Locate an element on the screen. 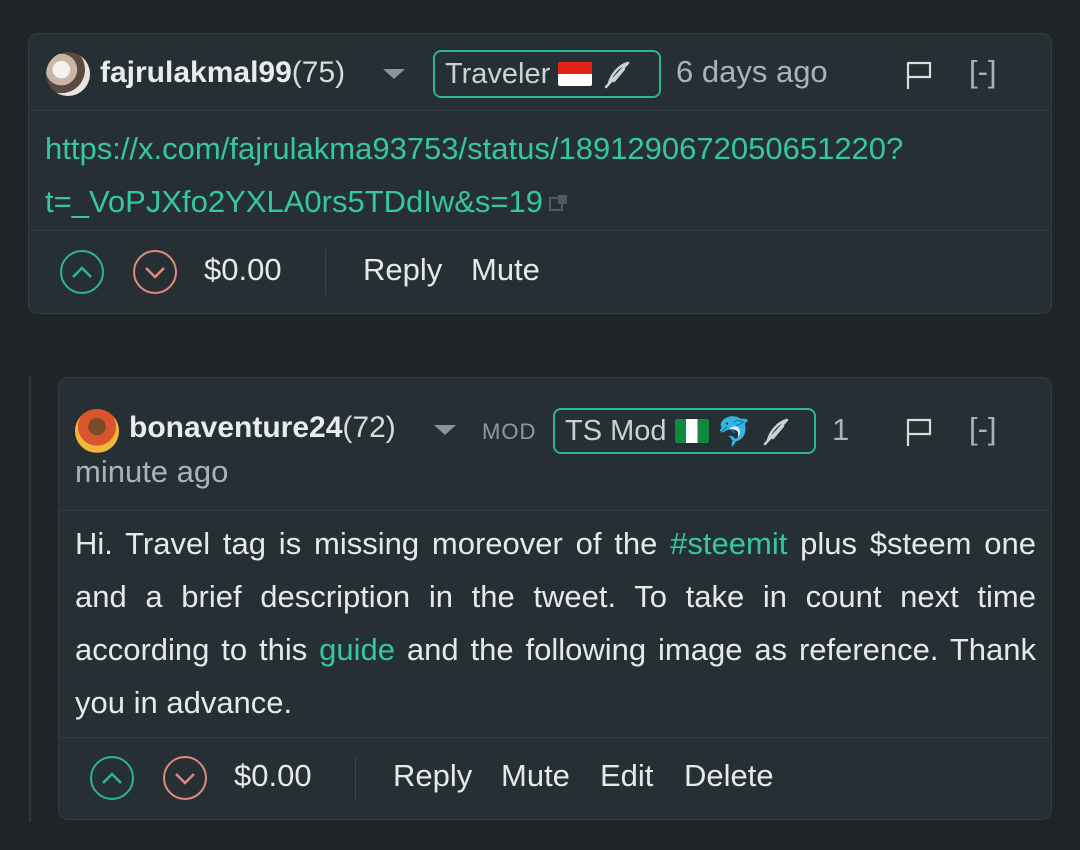 The image size is (1080, 850). reputation: (75) is located at coordinates (318, 72).